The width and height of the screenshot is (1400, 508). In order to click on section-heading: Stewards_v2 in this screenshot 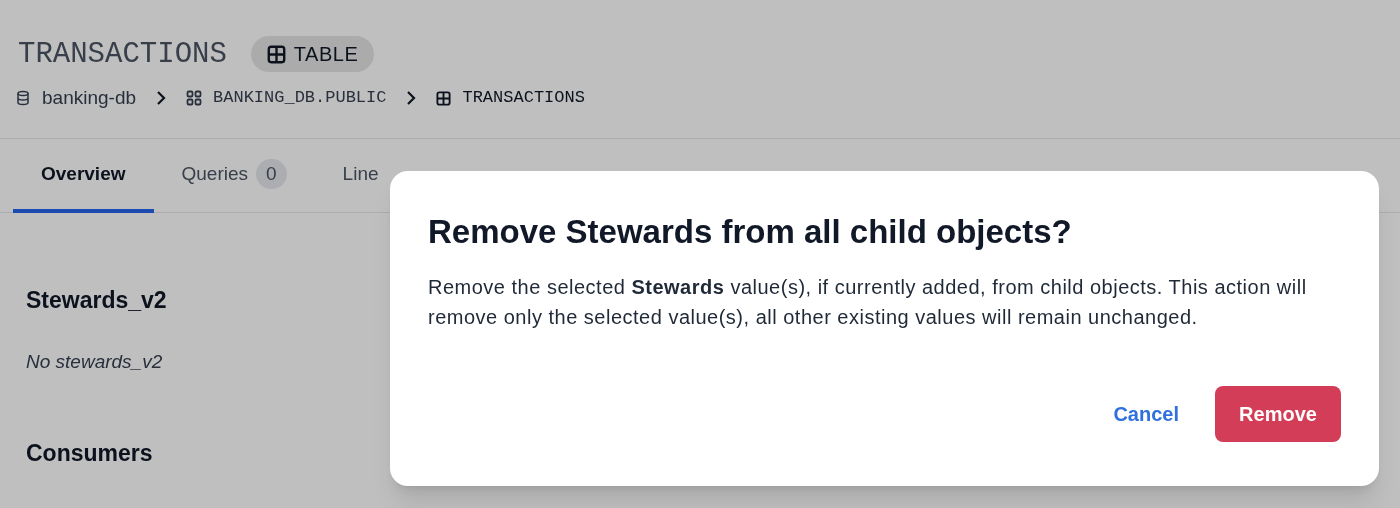, I will do `click(96, 300)`.